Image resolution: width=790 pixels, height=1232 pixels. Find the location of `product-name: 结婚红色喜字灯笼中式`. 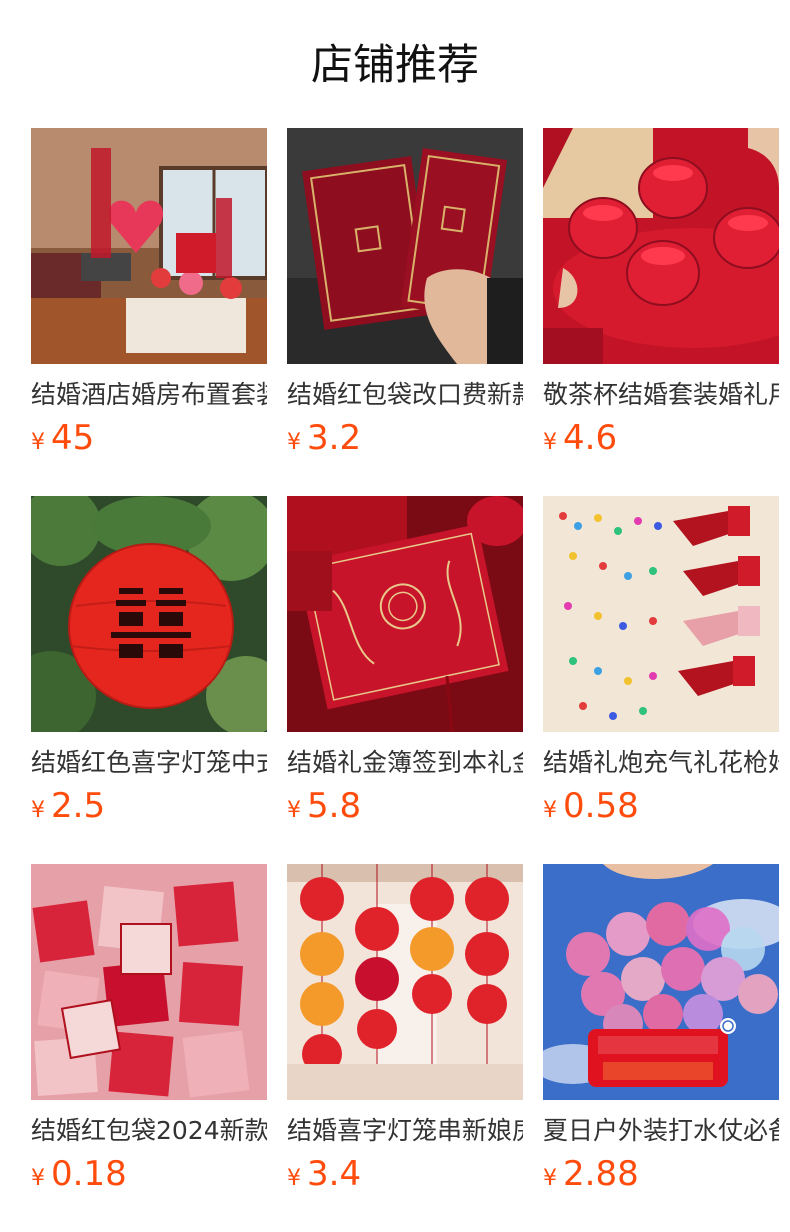

product-name: 结婚红色喜字灯笼中式 is located at coordinates (149, 763).